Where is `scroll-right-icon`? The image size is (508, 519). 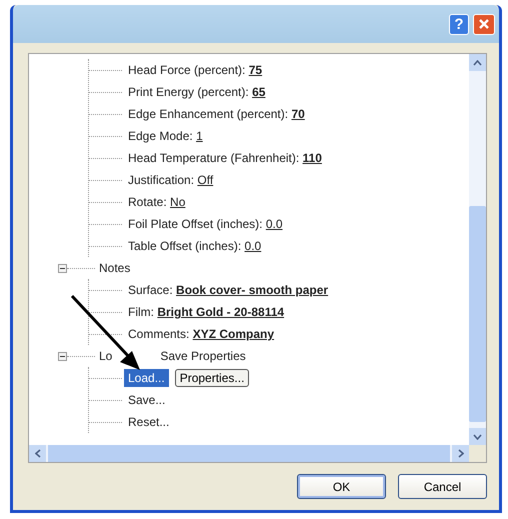 scroll-right-icon is located at coordinates (461, 453).